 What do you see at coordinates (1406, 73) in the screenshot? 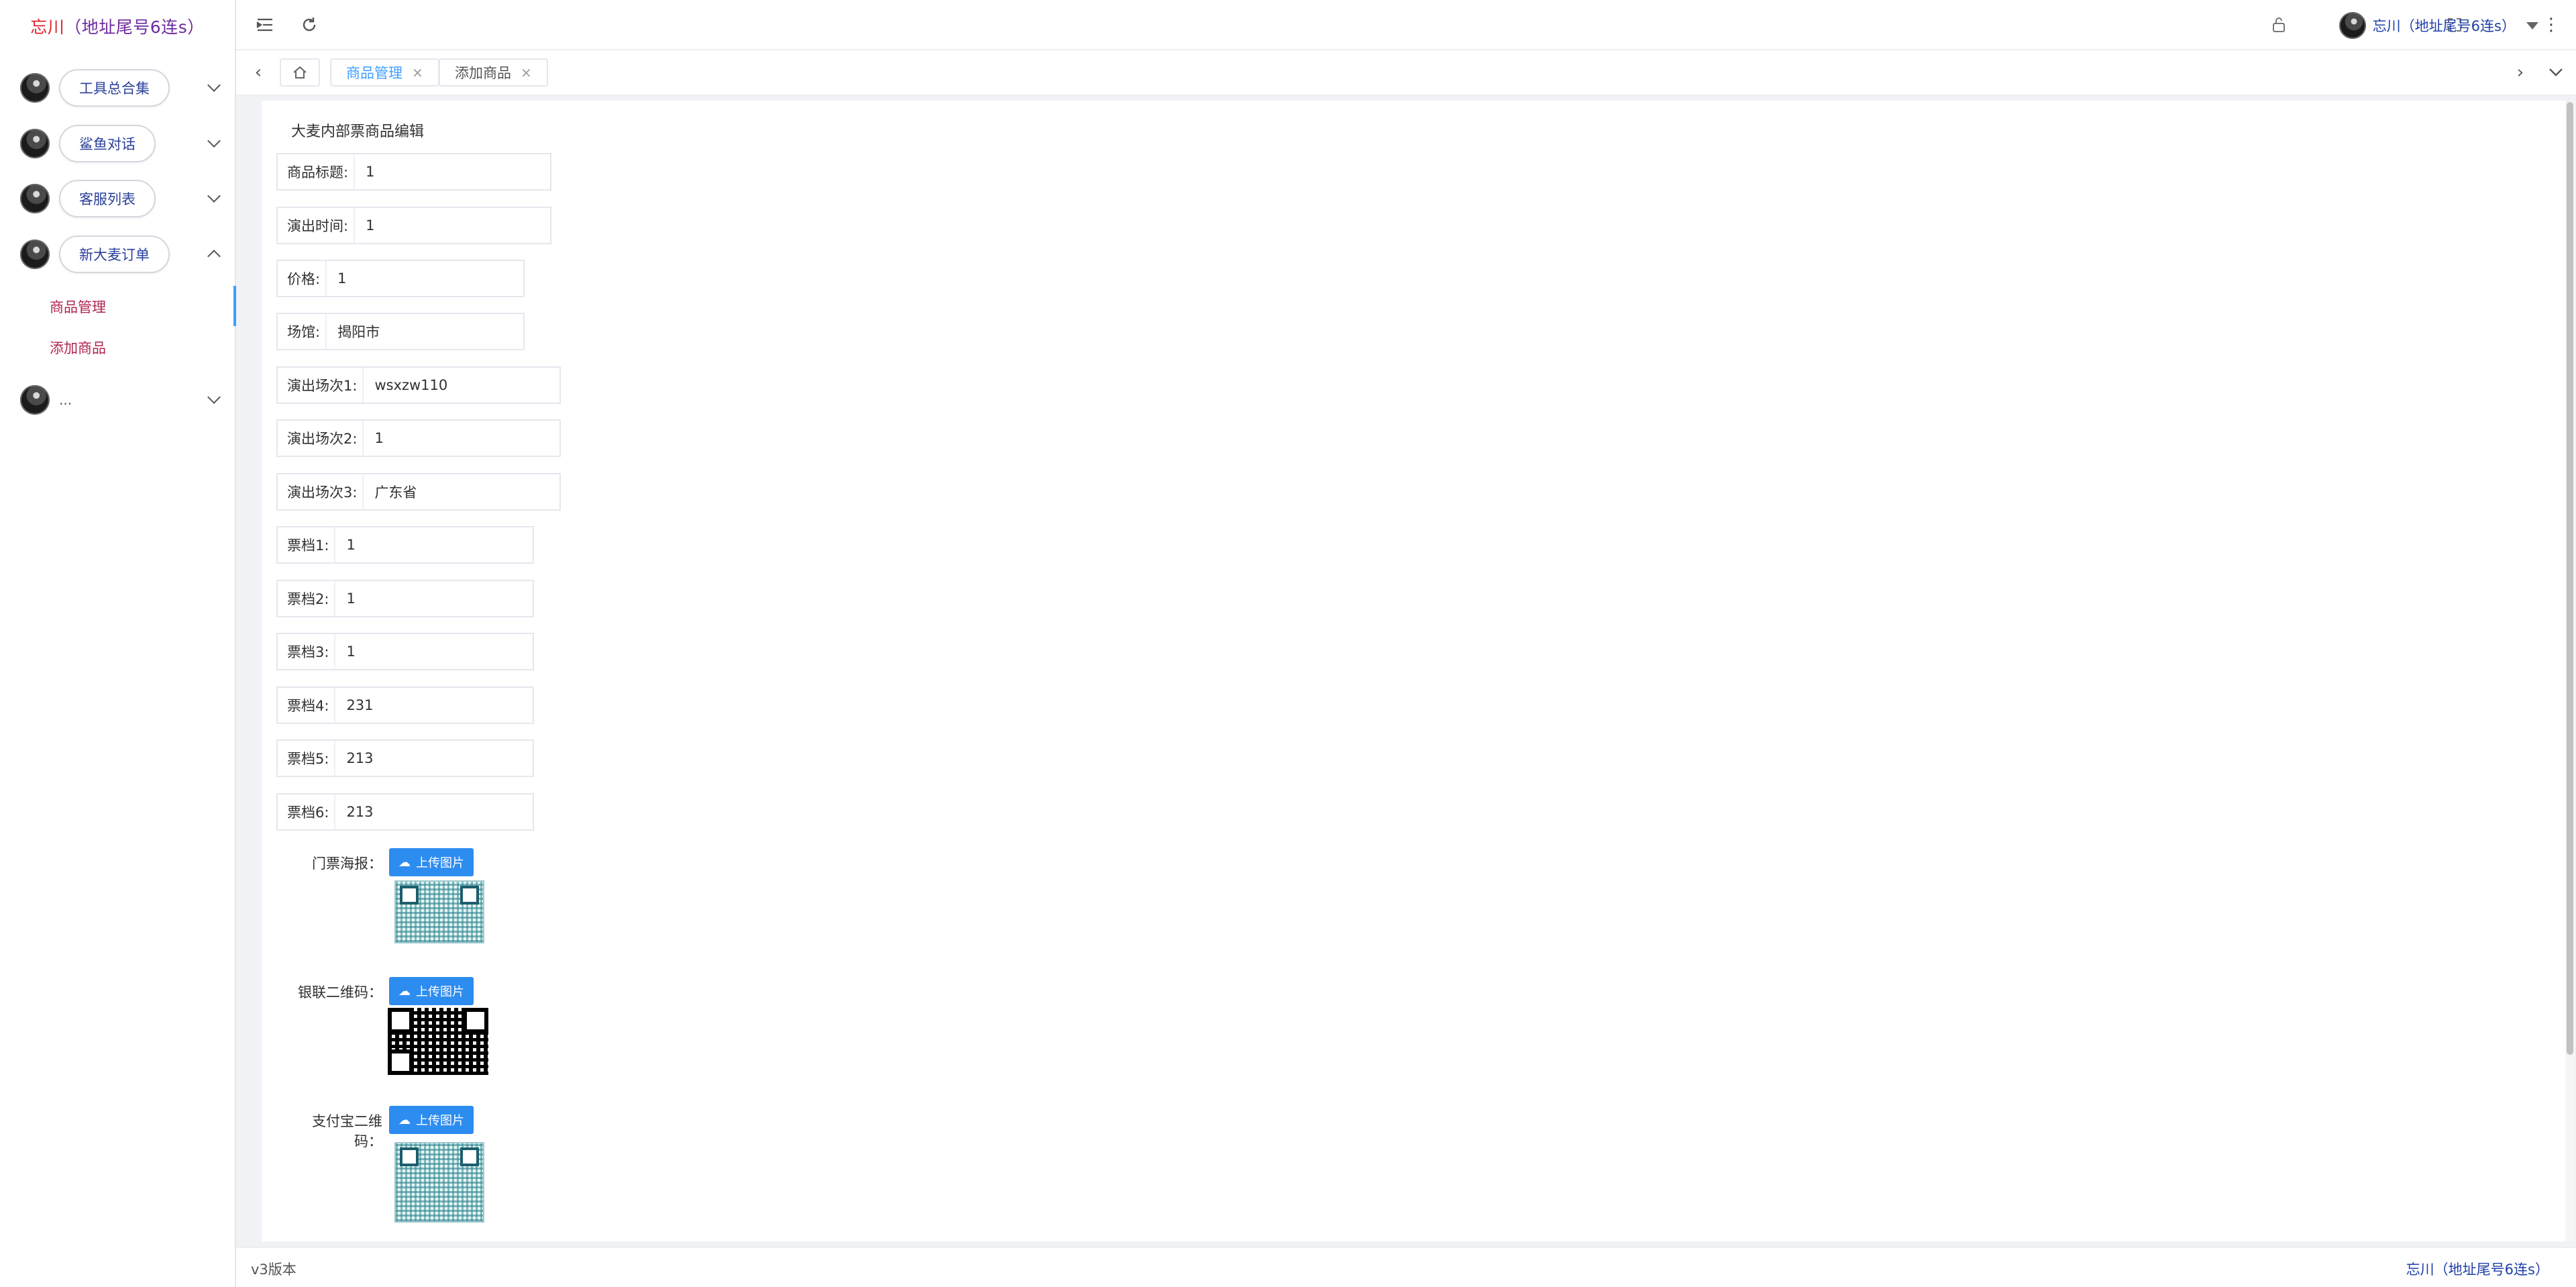
I see `tabs-bar: ‹ 商品管理 × 添加商品 × ›` at bounding box center [1406, 73].